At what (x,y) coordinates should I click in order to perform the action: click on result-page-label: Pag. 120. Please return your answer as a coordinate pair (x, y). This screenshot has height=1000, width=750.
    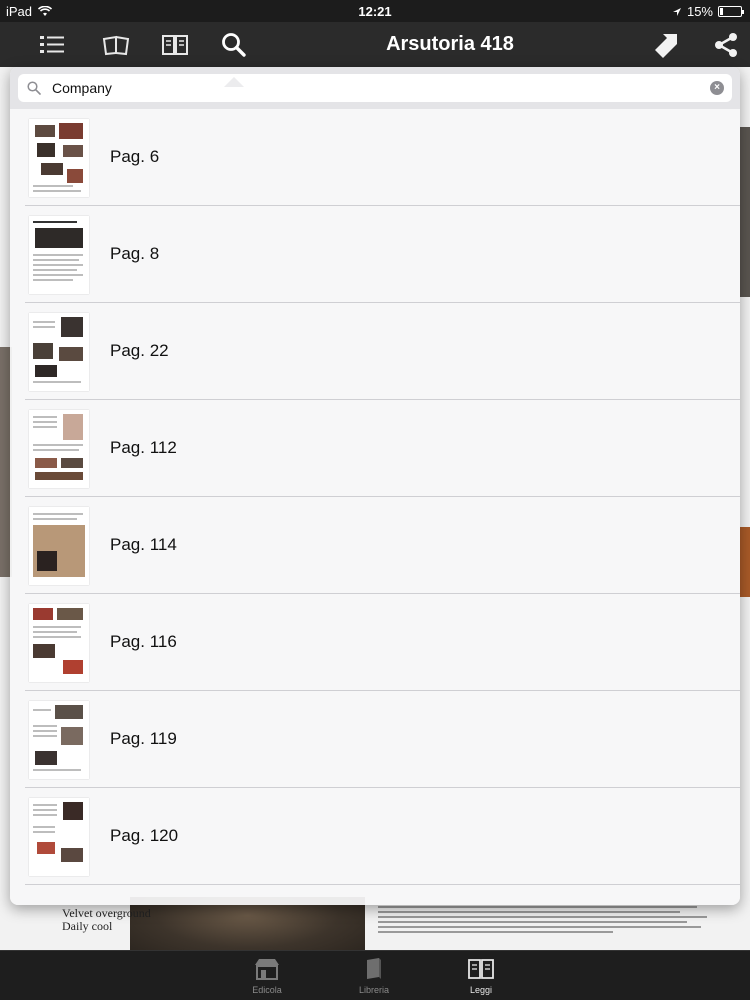
    Looking at the image, I should click on (144, 835).